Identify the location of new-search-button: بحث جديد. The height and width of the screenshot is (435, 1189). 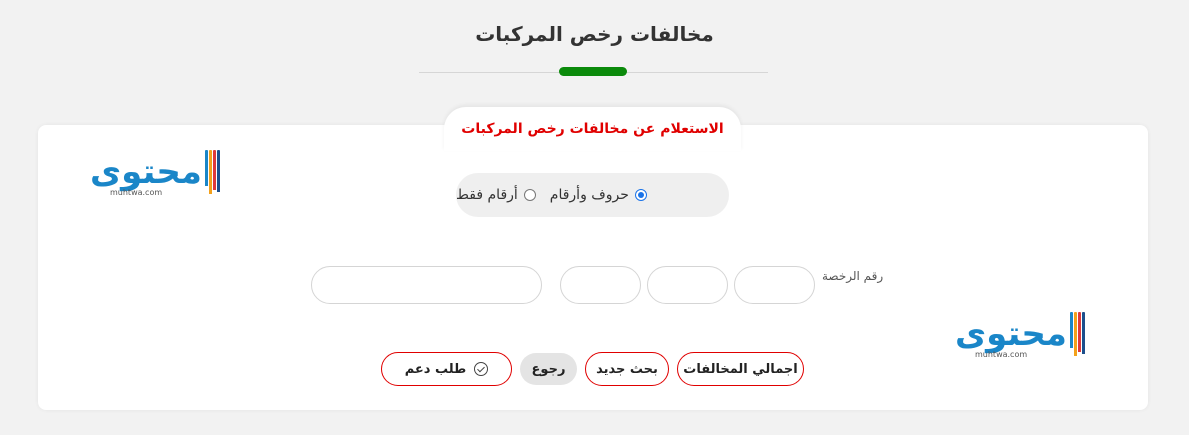
(627, 369).